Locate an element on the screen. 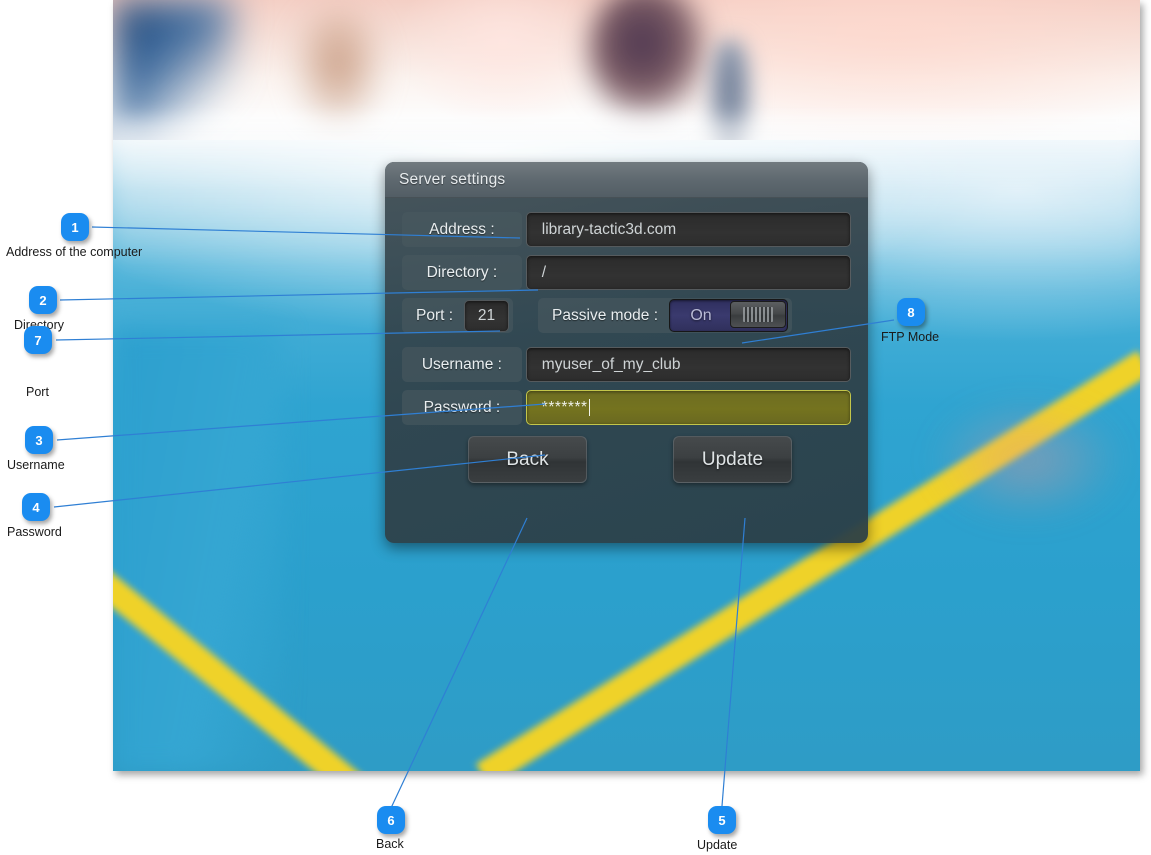 Image resolution: width=1151 pixels, height=855 pixels. callout-badge-8: 8 is located at coordinates (911, 312).